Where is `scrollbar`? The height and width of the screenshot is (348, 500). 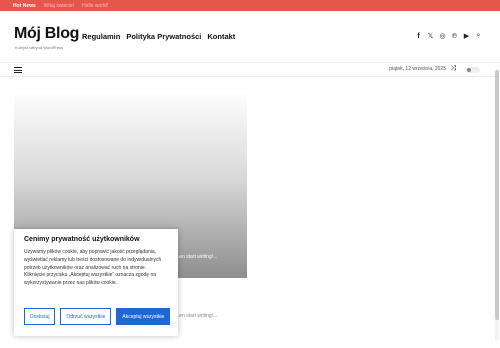
scrollbar is located at coordinates (497, 205).